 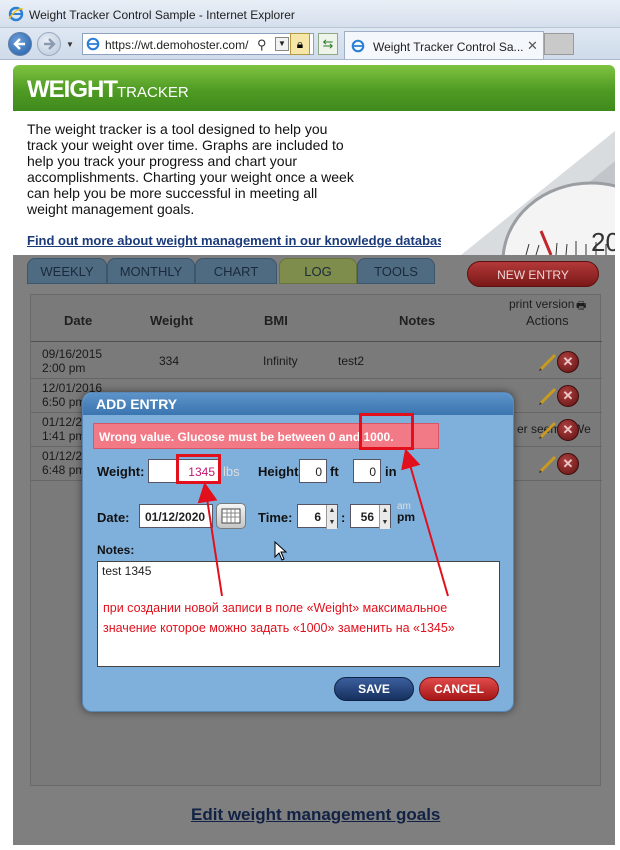 What do you see at coordinates (281, 551) in the screenshot?
I see `mouse-cursor-icon` at bounding box center [281, 551].